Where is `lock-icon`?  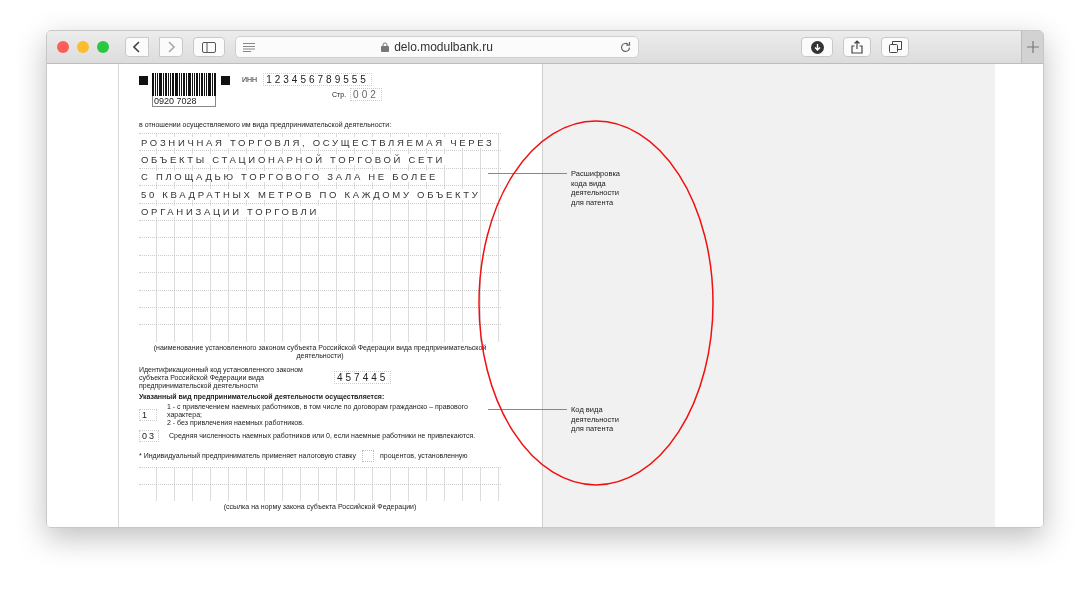 lock-icon is located at coordinates (385, 47).